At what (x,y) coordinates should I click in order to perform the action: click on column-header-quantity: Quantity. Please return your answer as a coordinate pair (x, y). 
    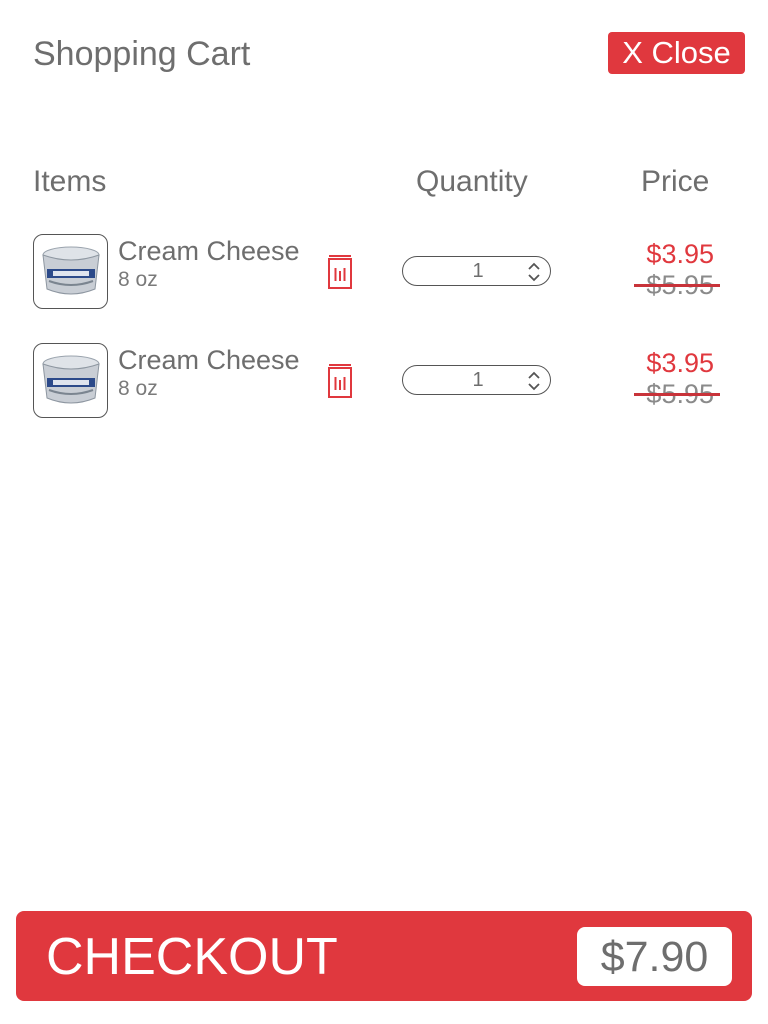
    Looking at the image, I should click on (472, 181).